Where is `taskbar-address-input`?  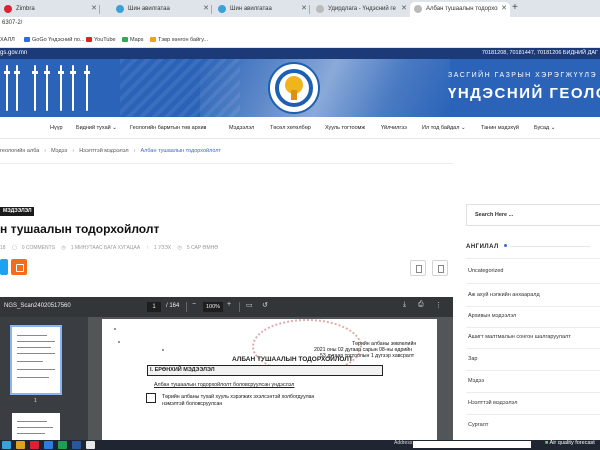 taskbar-address-input is located at coordinates (472, 444).